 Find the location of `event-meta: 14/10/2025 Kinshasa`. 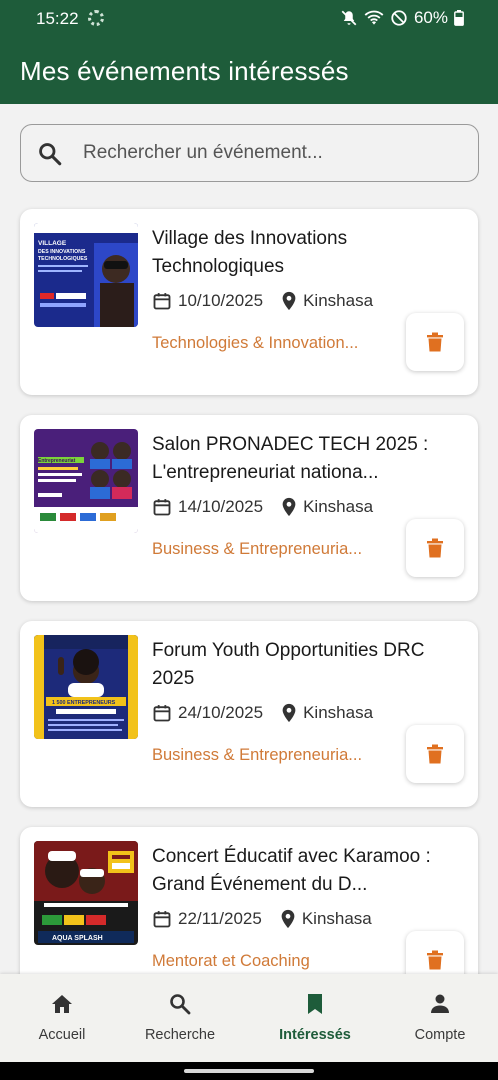

event-meta: 14/10/2025 Kinshasa is located at coordinates (262, 507).